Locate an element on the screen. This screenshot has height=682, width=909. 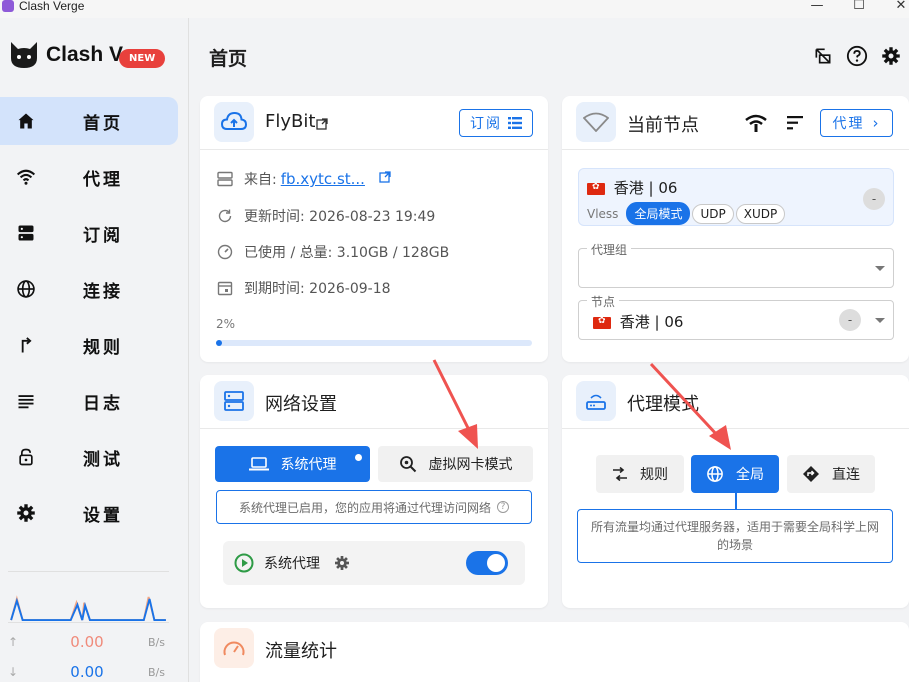
expire-row: 到期时间: 2026-09-18 is located at coordinates (303, 288).